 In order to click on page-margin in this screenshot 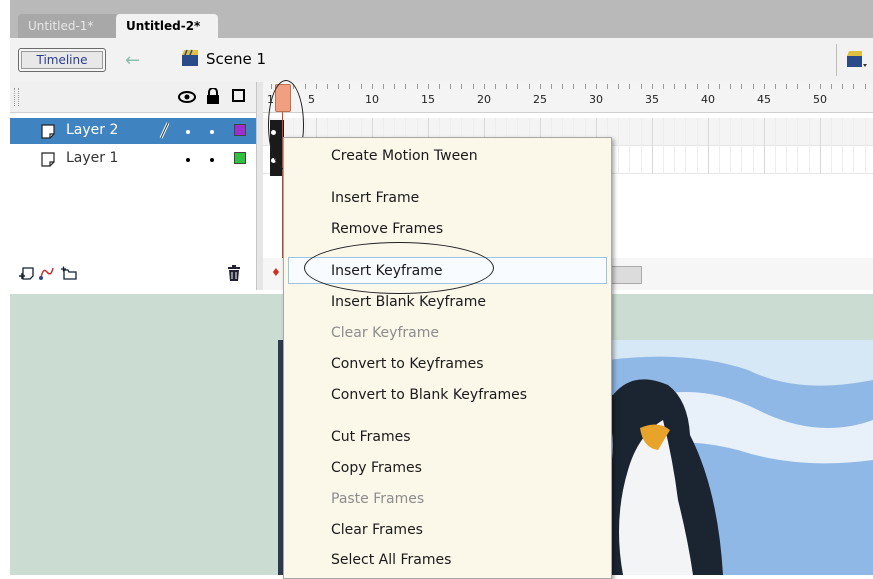, I will do `click(5, 287)`.